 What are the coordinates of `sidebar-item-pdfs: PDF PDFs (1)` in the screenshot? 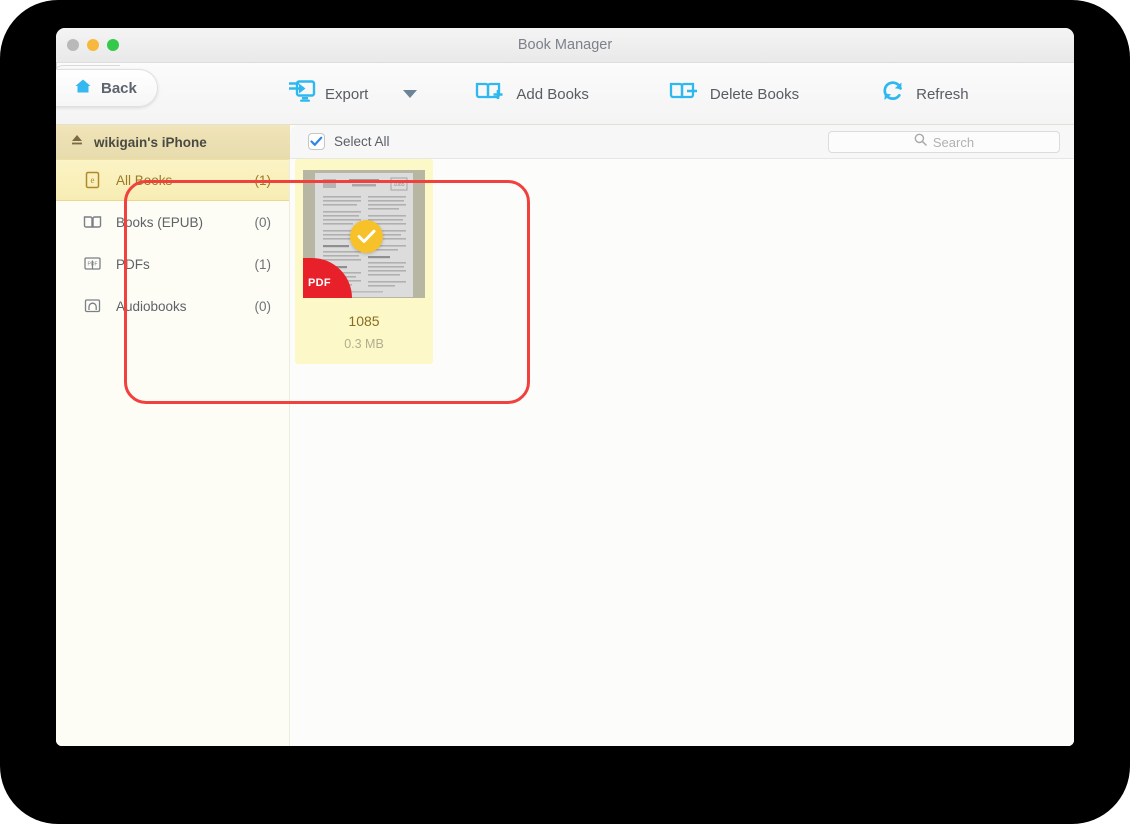 It's located at (172, 264).